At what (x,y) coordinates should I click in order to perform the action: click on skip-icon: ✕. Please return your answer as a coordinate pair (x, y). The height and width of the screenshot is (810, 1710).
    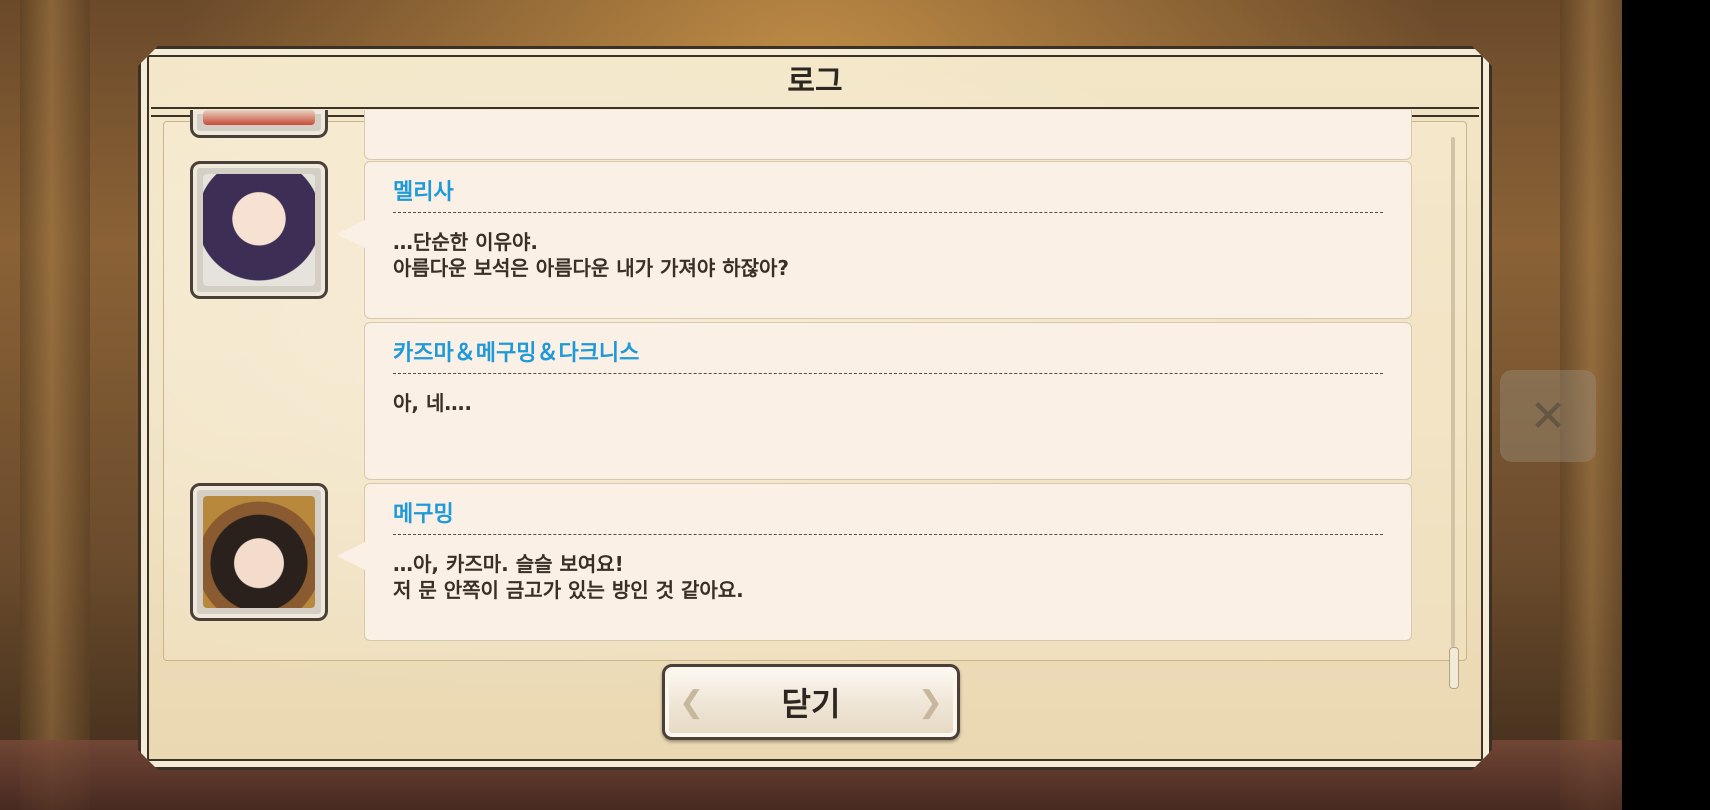
    Looking at the image, I should click on (1548, 416).